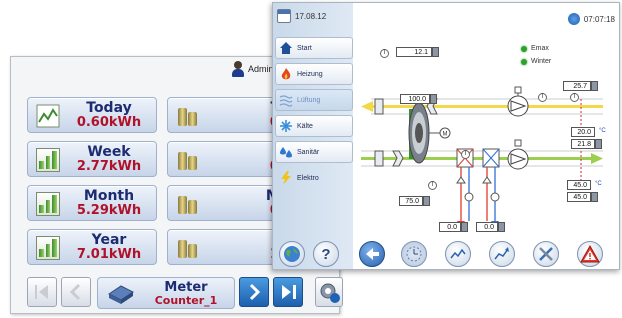  I want to click on prev-page-icon, so click(75, 292).